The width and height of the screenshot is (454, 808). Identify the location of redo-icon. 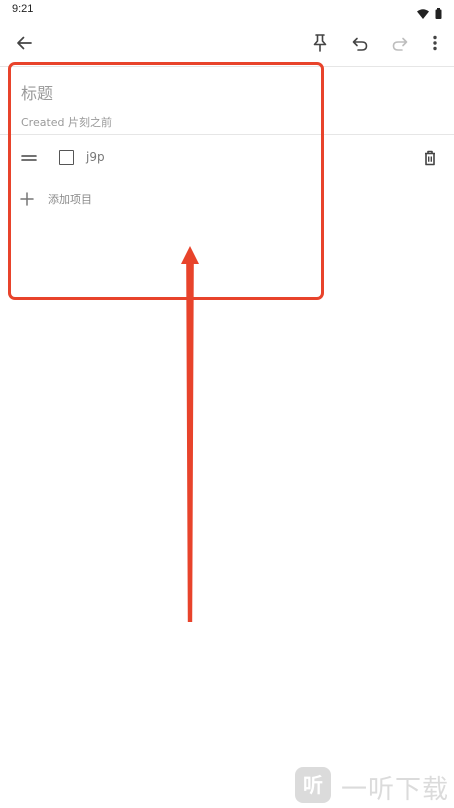
(400, 45).